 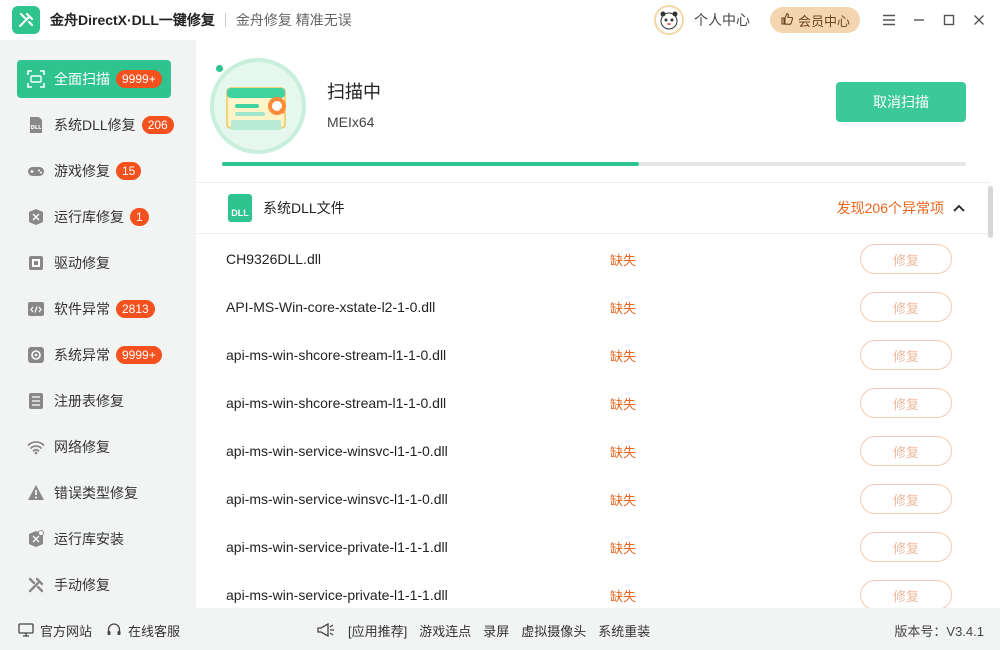 I want to click on promo-link-autoclicker: 游戏连点, so click(x=445, y=630).